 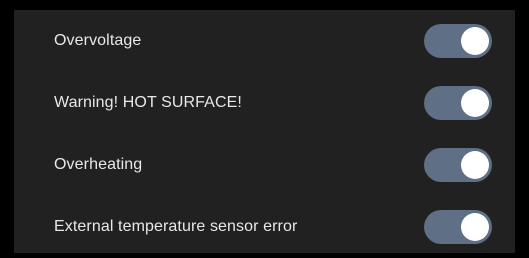 I want to click on hot-surface-warning-toggle, so click(x=458, y=103).